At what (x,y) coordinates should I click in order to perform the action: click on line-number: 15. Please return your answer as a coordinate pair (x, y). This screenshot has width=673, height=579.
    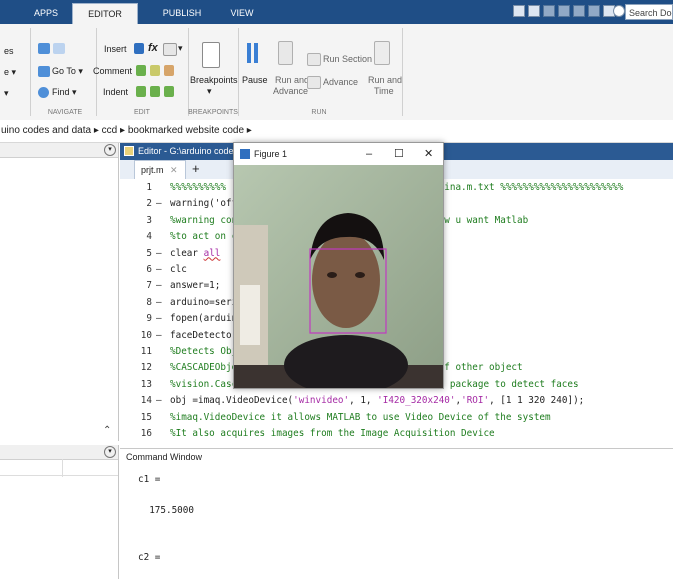
    Looking at the image, I should click on (136, 417).